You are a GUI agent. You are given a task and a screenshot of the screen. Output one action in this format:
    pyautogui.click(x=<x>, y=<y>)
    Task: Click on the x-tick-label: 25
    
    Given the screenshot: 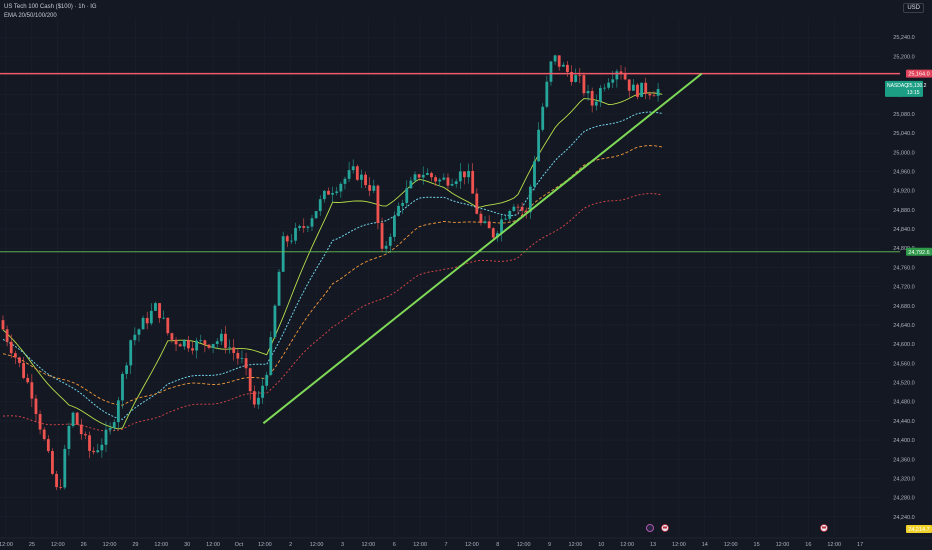 What is the action you would take?
    pyautogui.click(x=32, y=545)
    